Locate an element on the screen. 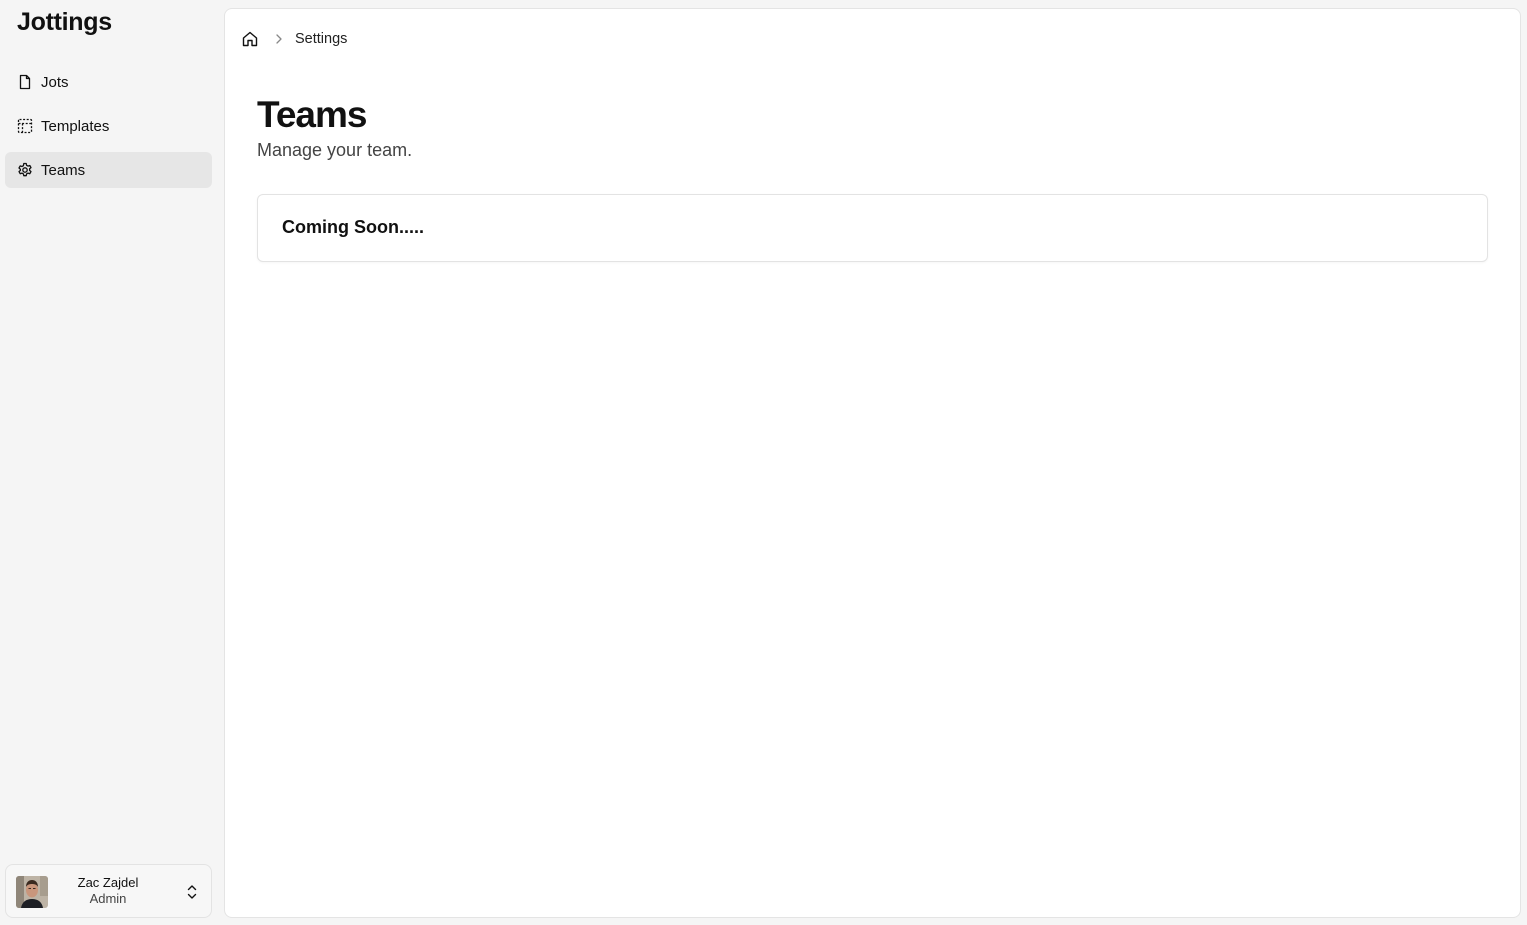  page-subtitle: Manage your team. is located at coordinates (335, 150).